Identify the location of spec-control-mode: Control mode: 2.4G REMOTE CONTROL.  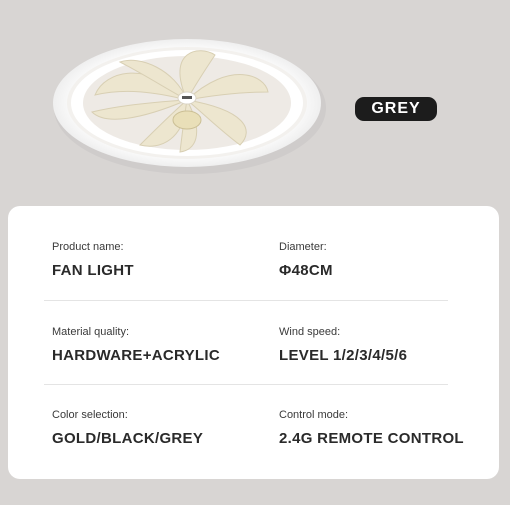
(371, 428).